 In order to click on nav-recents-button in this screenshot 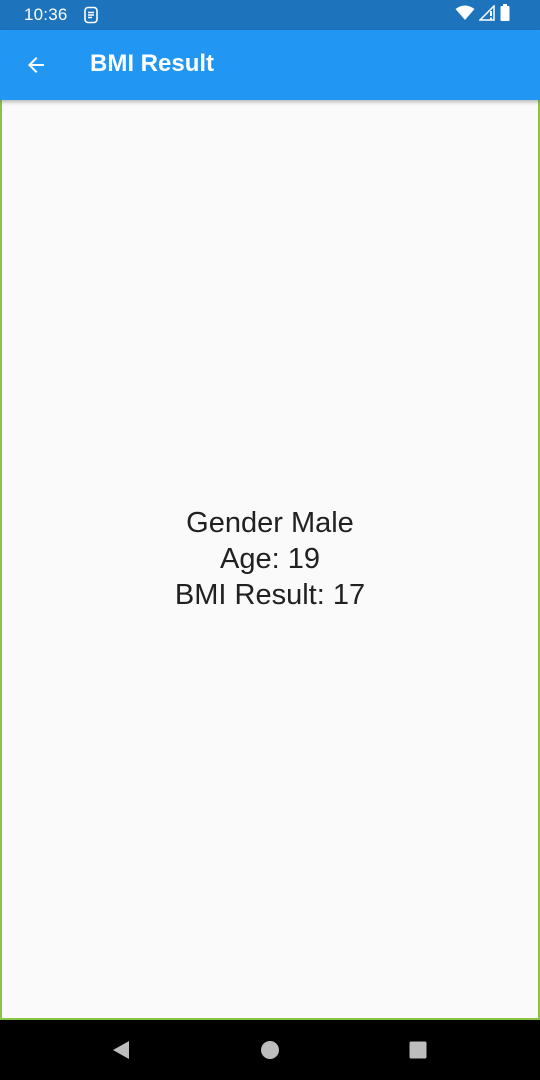, I will do `click(418, 1050)`.